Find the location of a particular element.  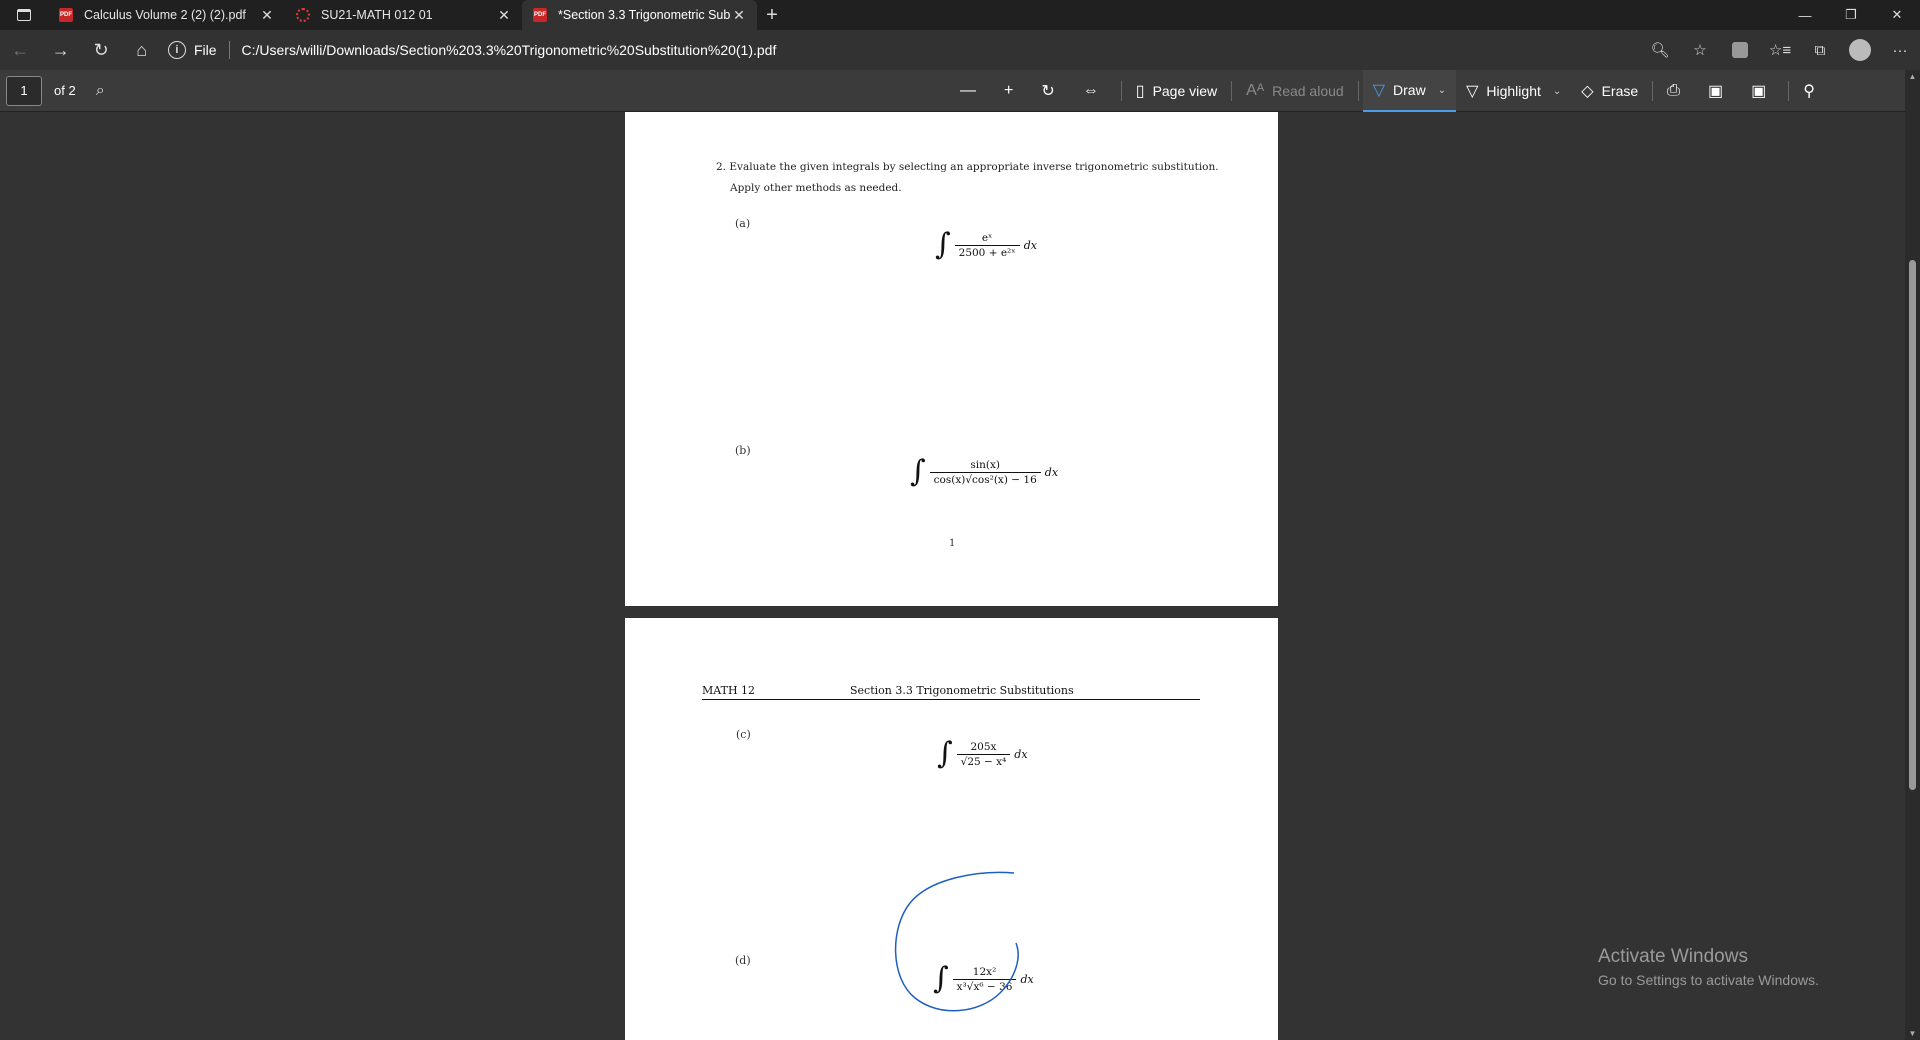

denominator: √25 − x⁴ is located at coordinates (983, 760).